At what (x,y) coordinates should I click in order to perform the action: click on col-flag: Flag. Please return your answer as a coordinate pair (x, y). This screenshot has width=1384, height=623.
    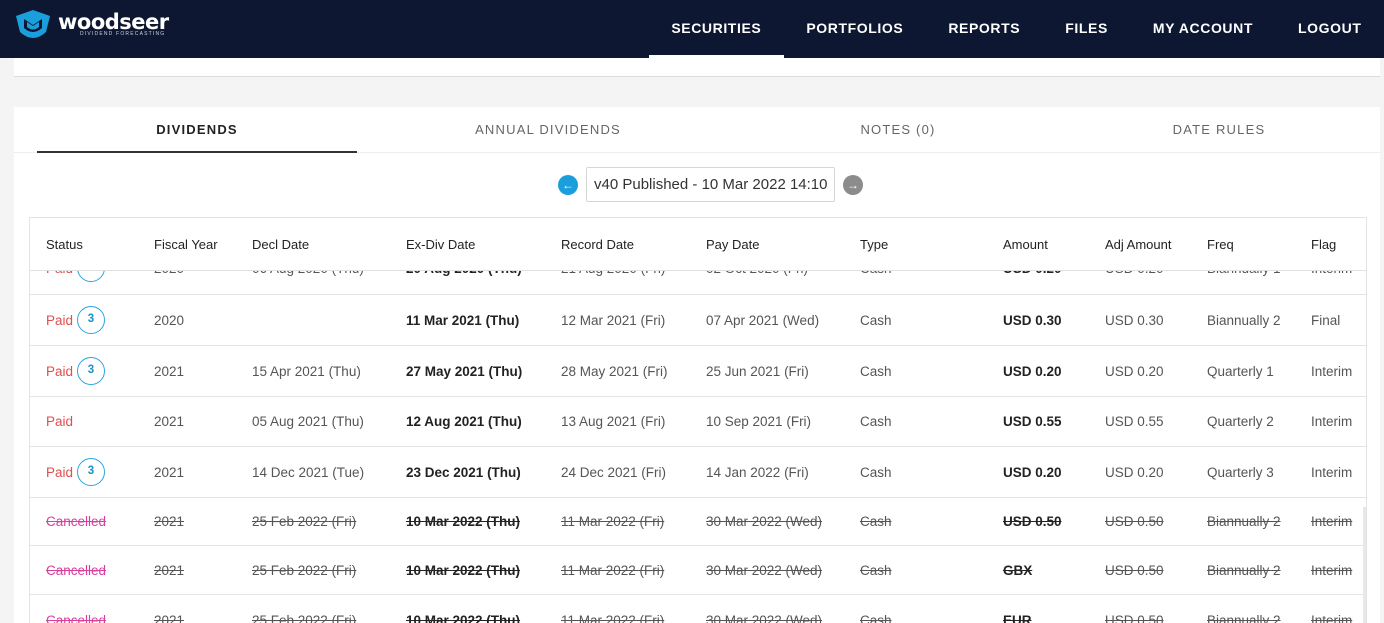
    Looking at the image, I should click on (1323, 244).